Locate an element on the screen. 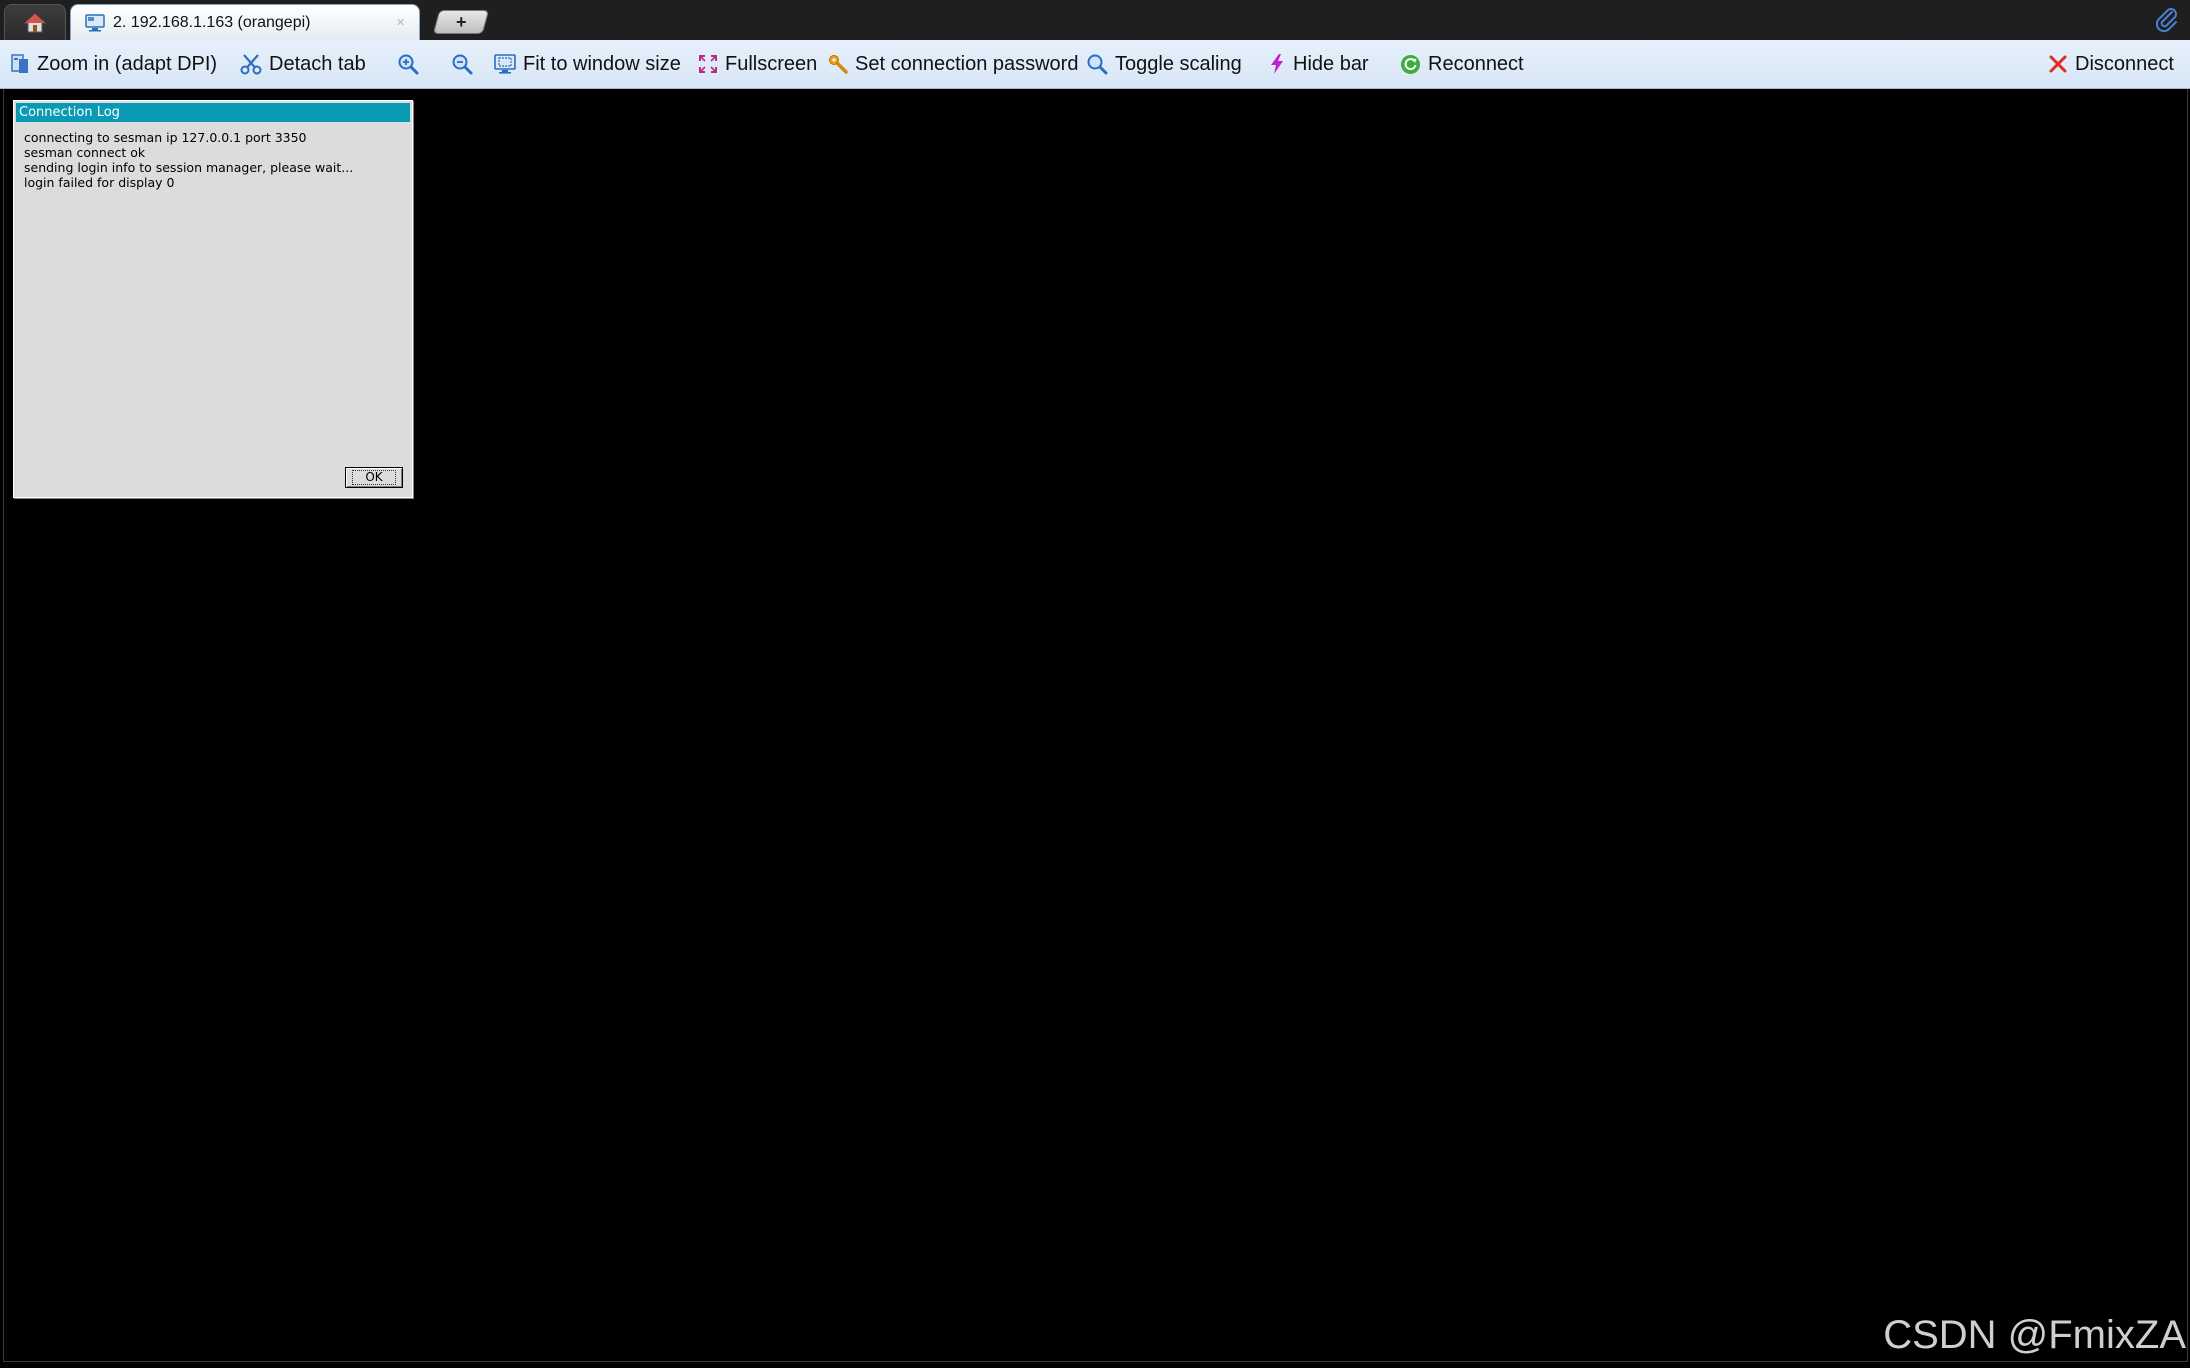 Image resolution: width=2190 pixels, height=1368 pixels. watermark: CSDN @FmixZA is located at coordinates (2034, 1335).